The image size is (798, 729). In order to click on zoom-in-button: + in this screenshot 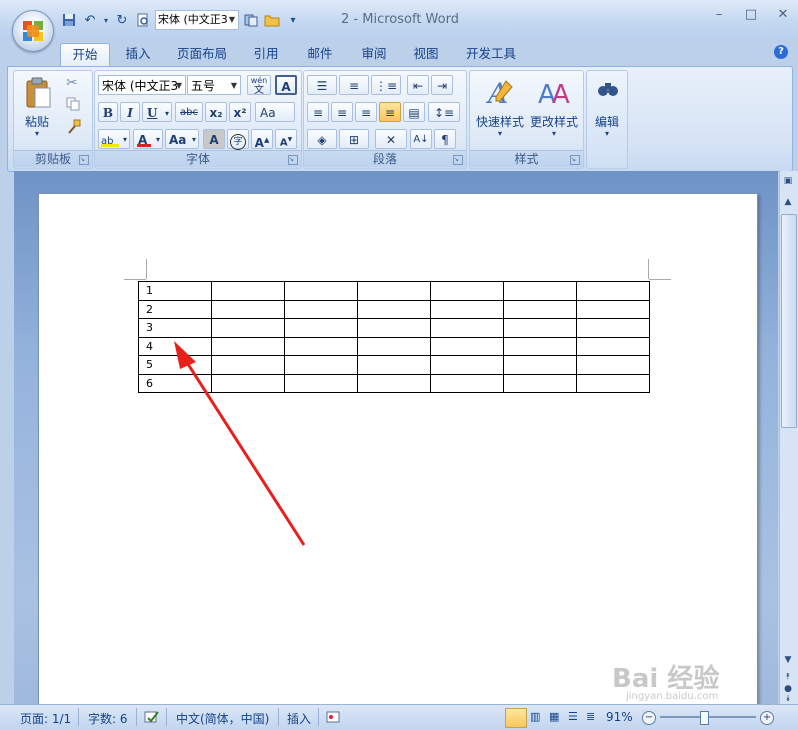, I will do `click(767, 718)`.